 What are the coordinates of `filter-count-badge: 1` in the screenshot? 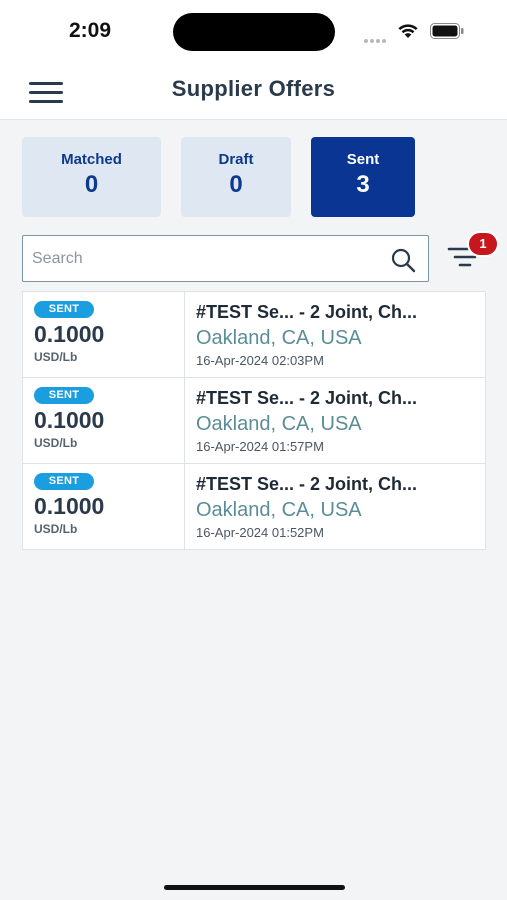 It's located at (483, 244).